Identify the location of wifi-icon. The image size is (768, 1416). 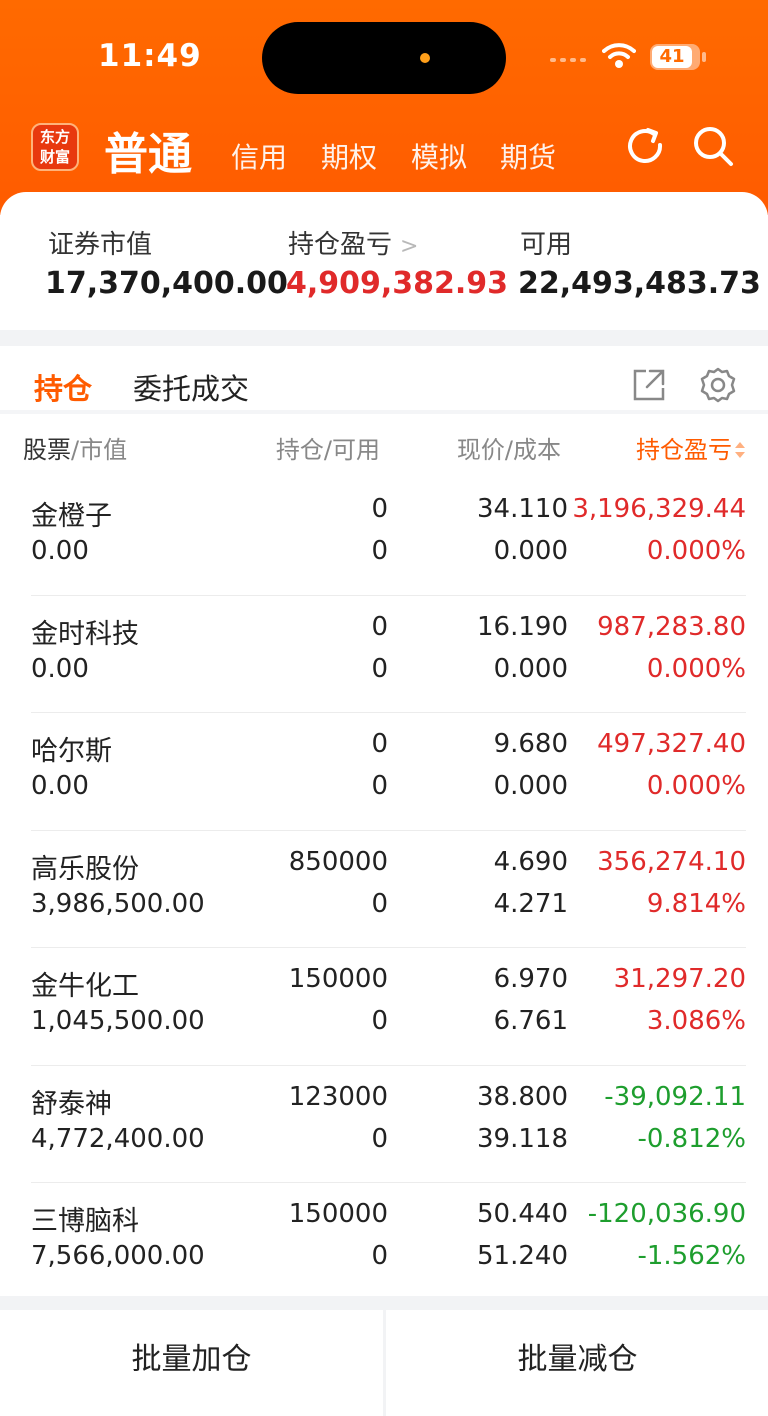
(619, 55).